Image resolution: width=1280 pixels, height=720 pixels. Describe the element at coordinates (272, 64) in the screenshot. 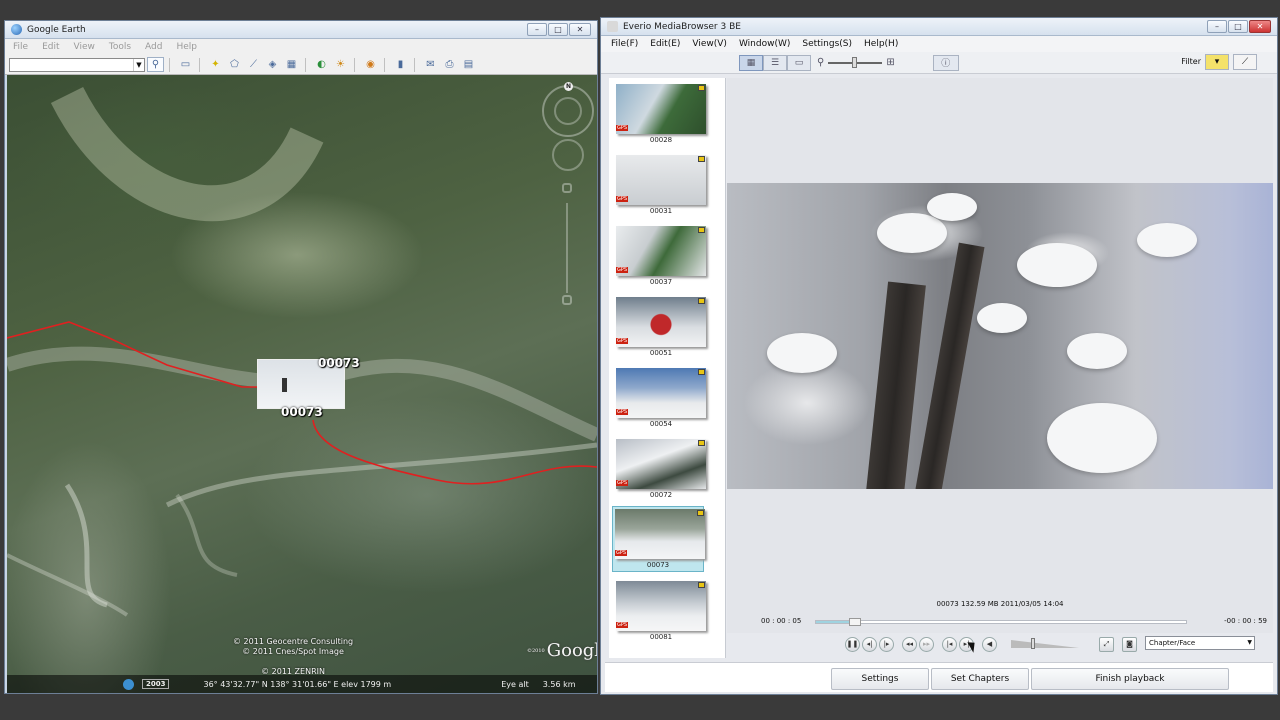

I see `add-overlay-icon: ◈` at that location.